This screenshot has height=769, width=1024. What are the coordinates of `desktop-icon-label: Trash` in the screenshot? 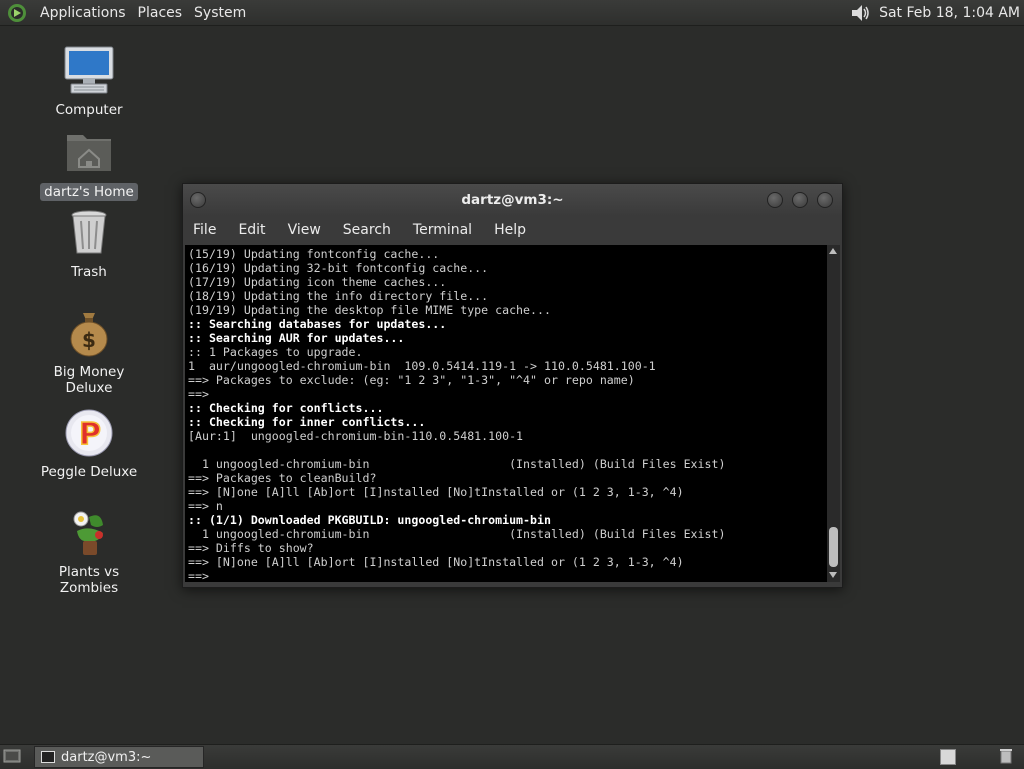 It's located at (89, 272).